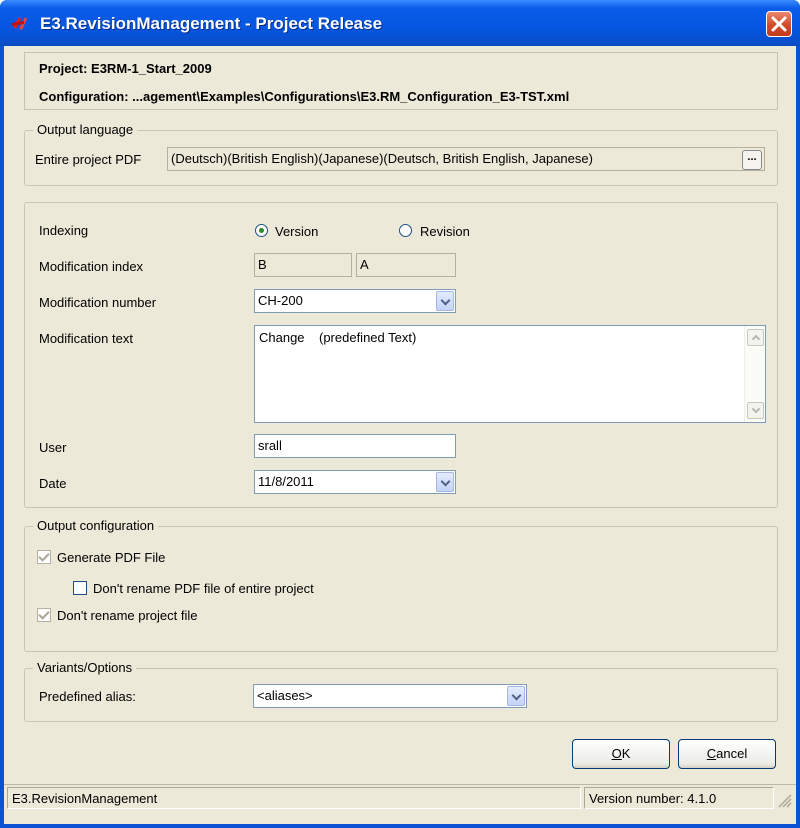 Image resolution: width=800 pixels, height=828 pixels. Describe the element at coordinates (98, 302) in the screenshot. I see `modification-number-label: Modification number` at that location.